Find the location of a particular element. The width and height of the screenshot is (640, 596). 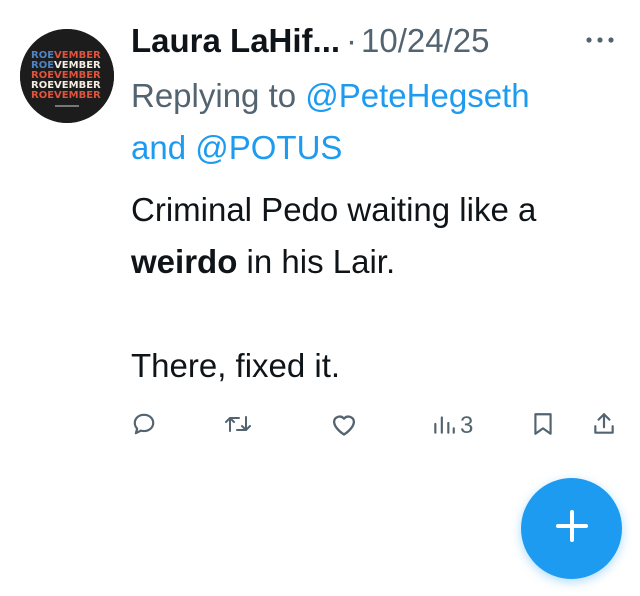

retweet-button is located at coordinates (238, 426).